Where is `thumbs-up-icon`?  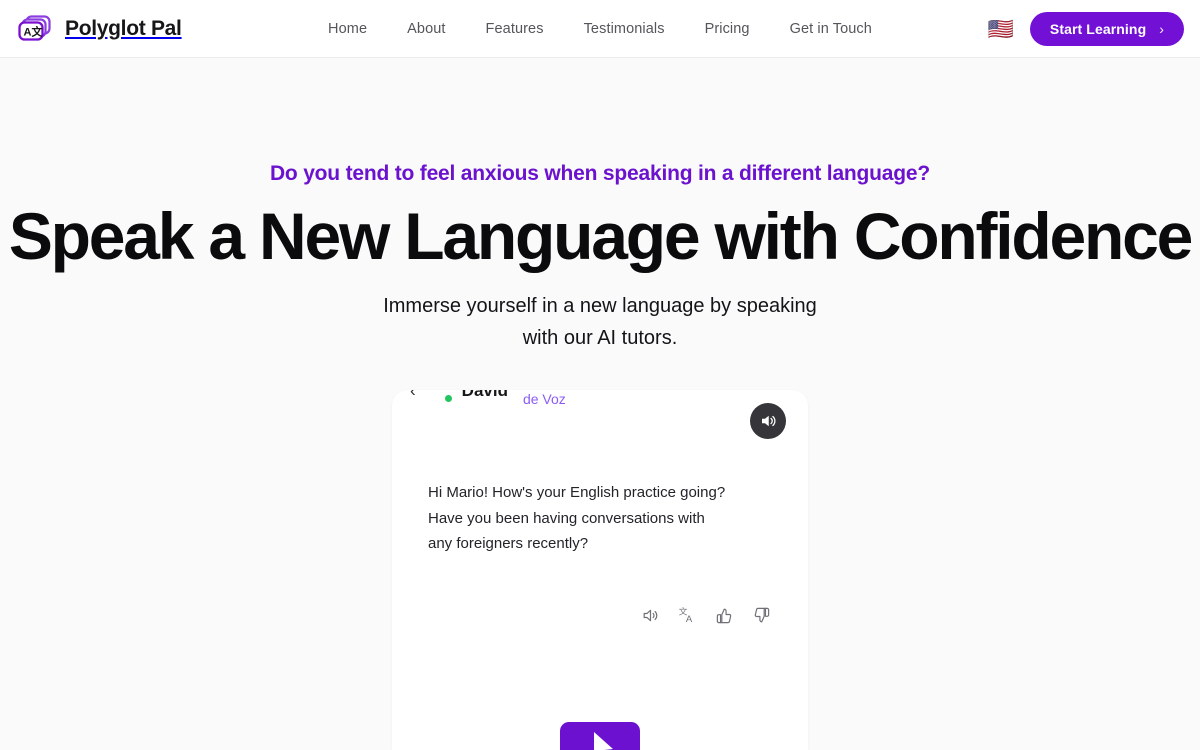
thumbs-up-icon is located at coordinates (724, 615).